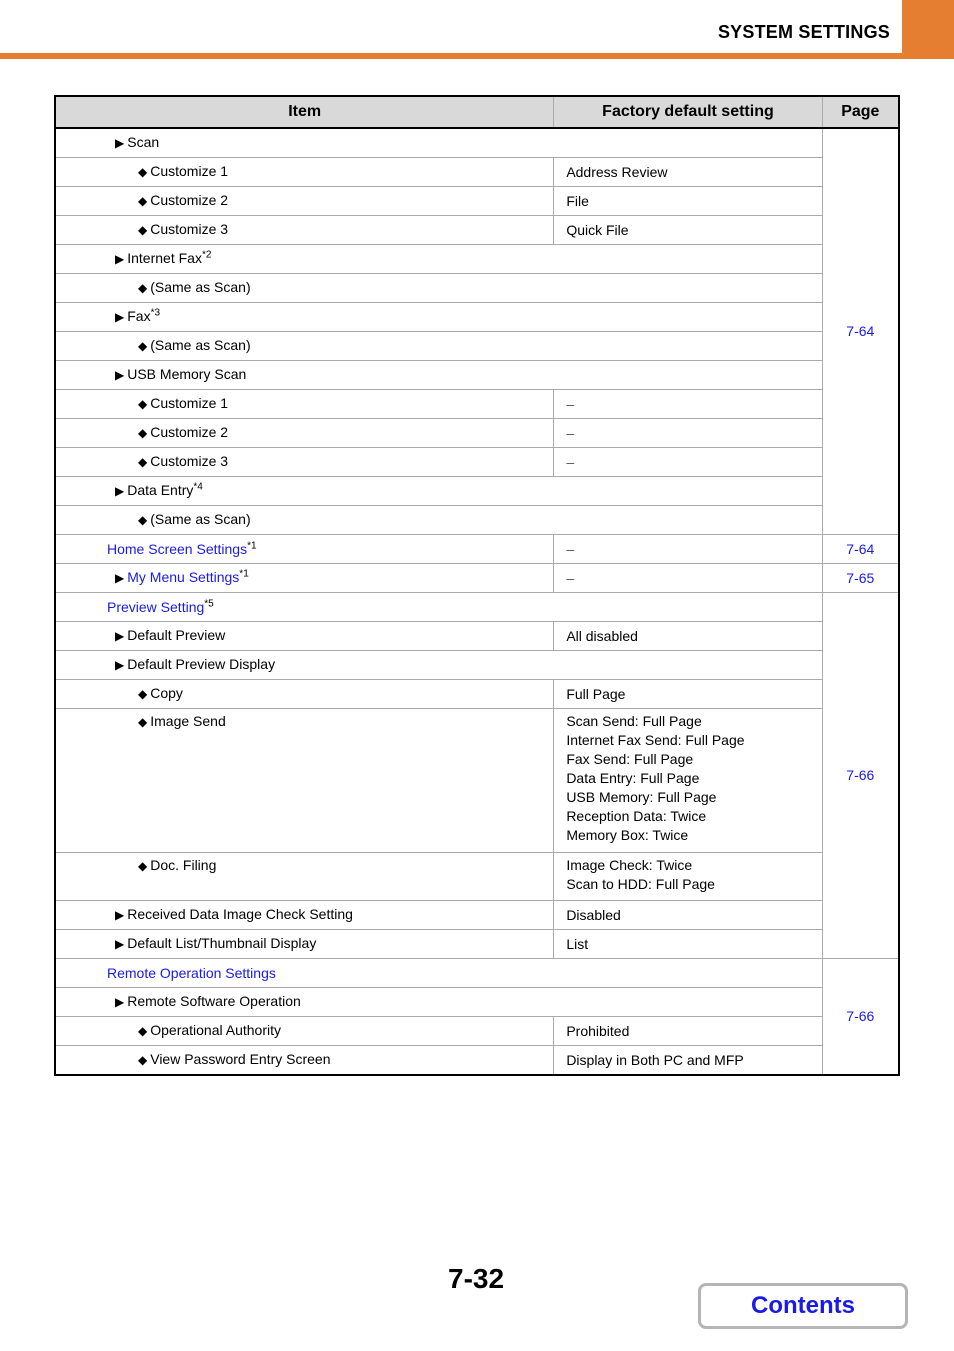  Describe the element at coordinates (477, 694) in the screenshot. I see `table-row: ◆ Copy Full Page` at that location.